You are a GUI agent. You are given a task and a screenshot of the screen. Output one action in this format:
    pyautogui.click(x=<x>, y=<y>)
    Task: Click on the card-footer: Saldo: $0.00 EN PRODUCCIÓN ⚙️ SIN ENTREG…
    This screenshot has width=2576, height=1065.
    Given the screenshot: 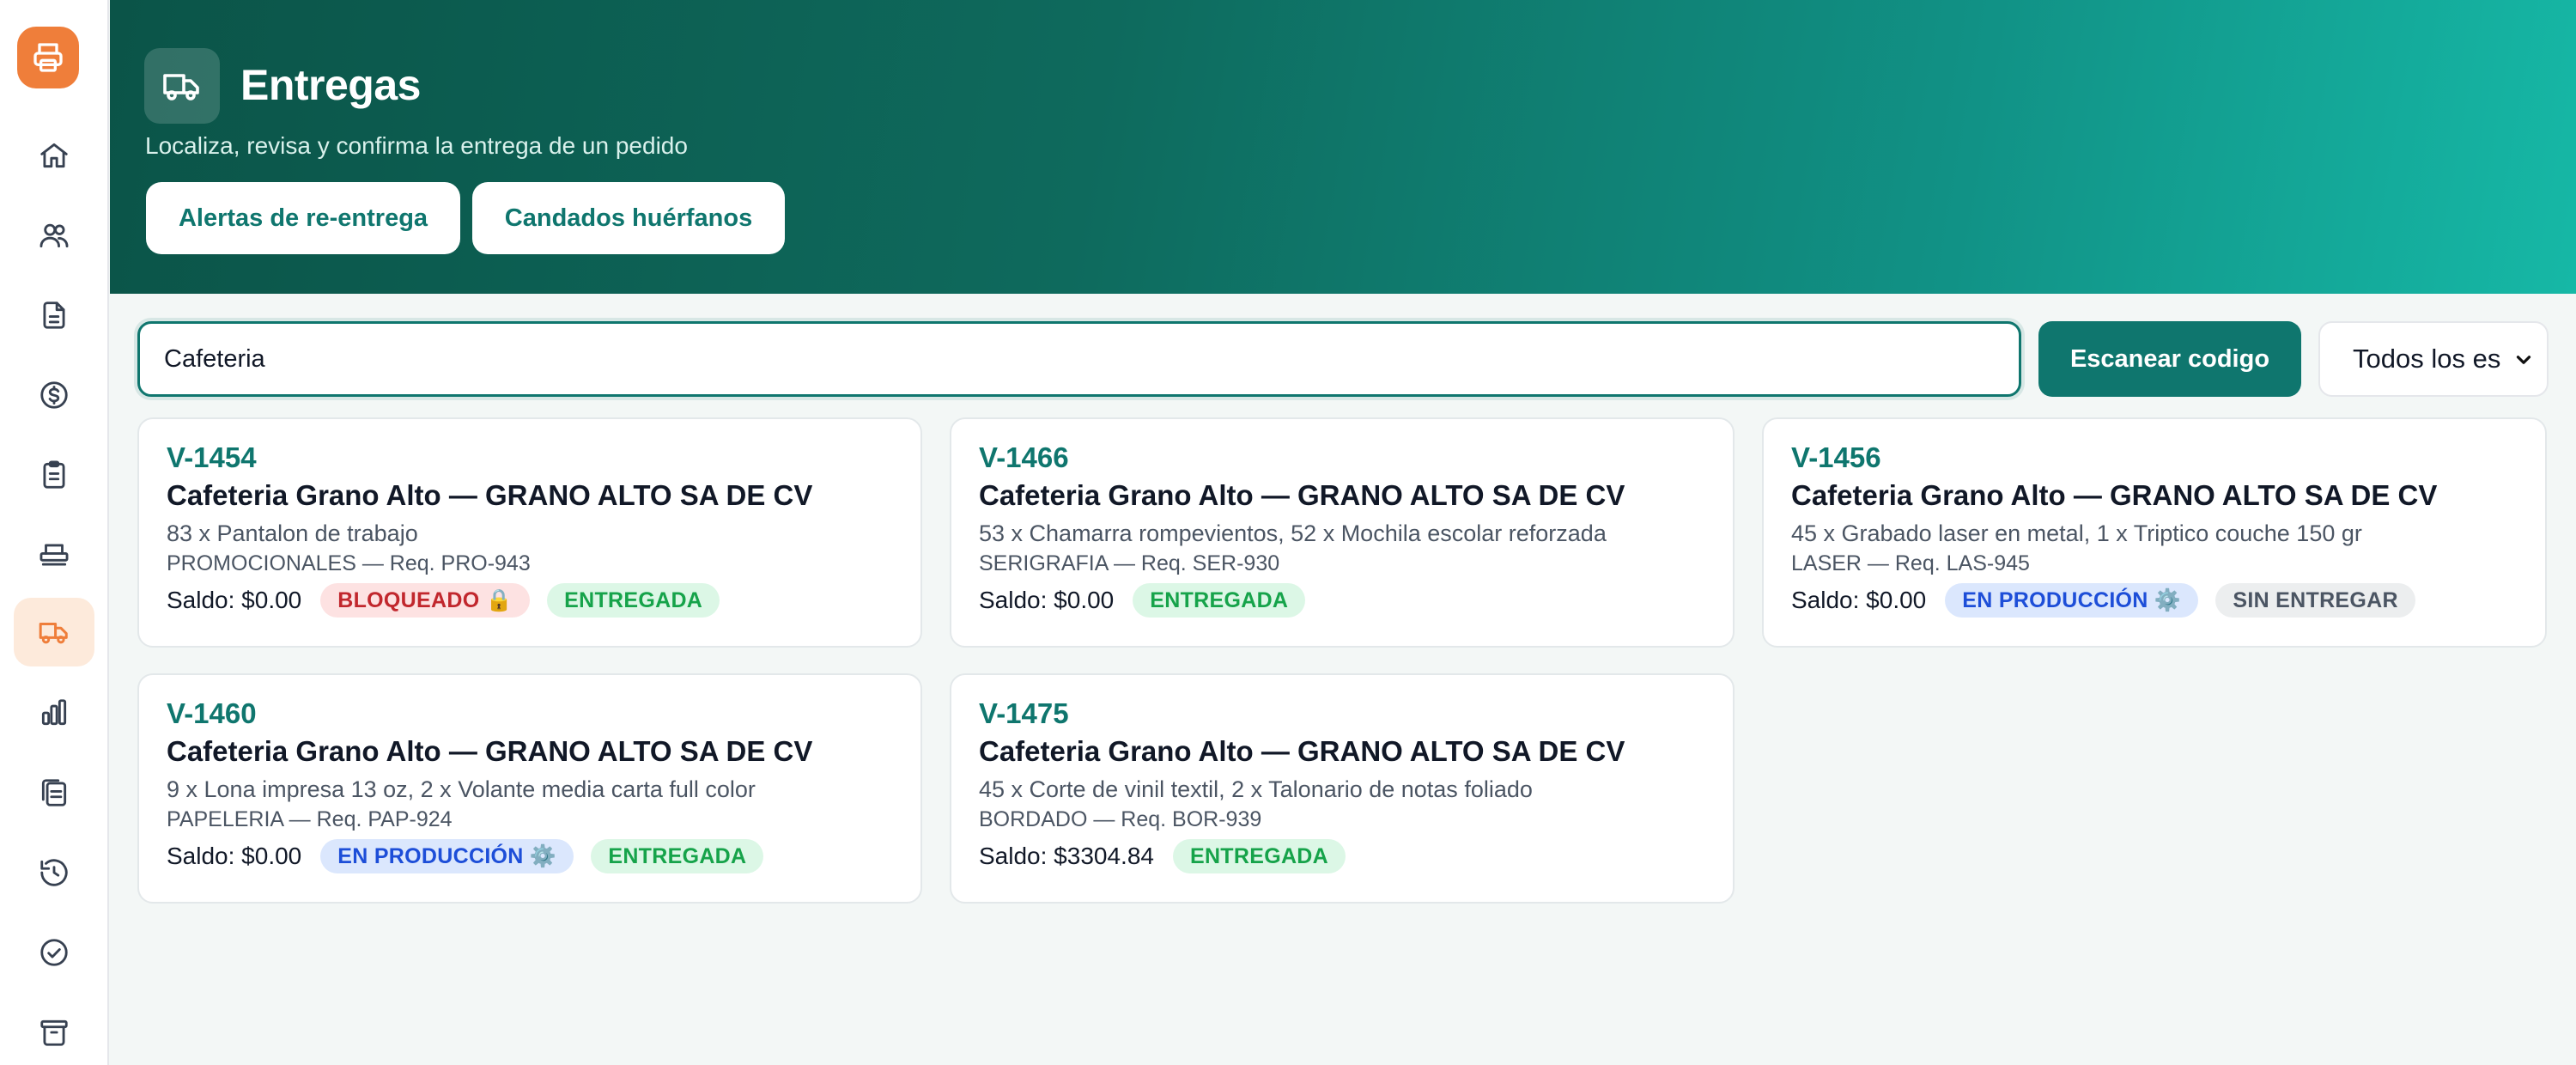 What is the action you would take?
    pyautogui.click(x=2112, y=600)
    